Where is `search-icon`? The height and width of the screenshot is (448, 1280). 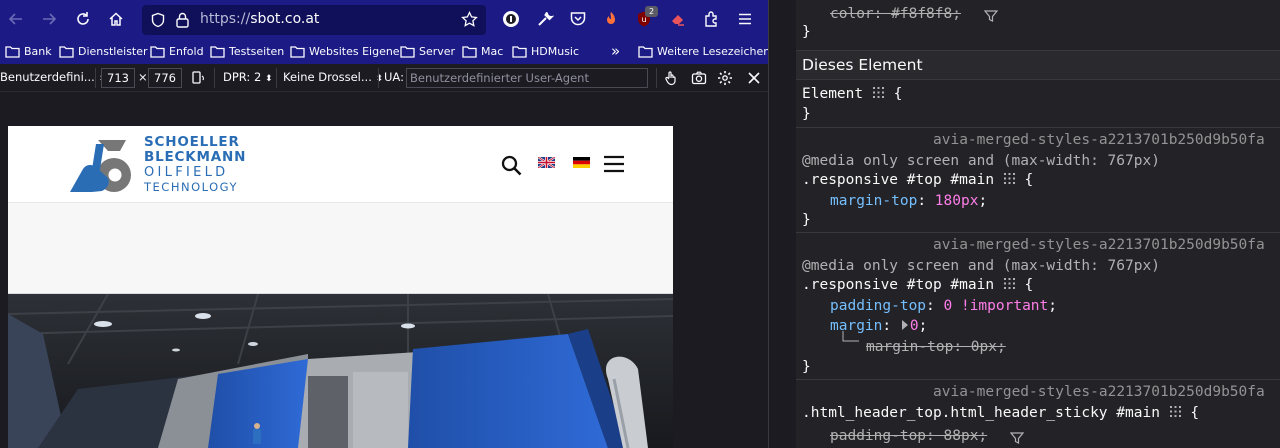 search-icon is located at coordinates (511, 165).